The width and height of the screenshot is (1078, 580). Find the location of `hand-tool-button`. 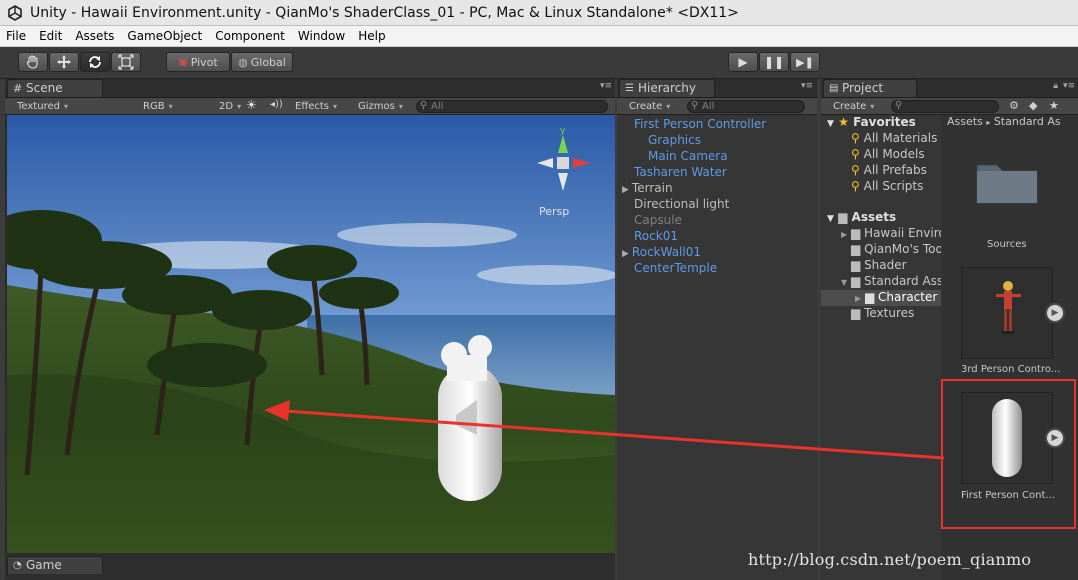

hand-tool-button is located at coordinates (33, 62).